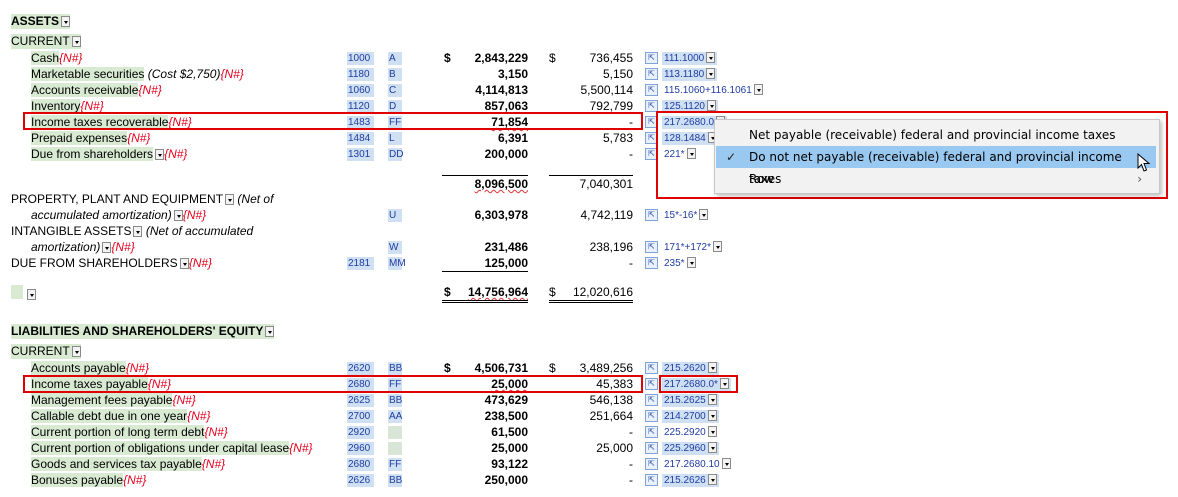 The image size is (1178, 497). Describe the element at coordinates (360, 154) in the screenshot. I see `account-number: 1301` at that location.